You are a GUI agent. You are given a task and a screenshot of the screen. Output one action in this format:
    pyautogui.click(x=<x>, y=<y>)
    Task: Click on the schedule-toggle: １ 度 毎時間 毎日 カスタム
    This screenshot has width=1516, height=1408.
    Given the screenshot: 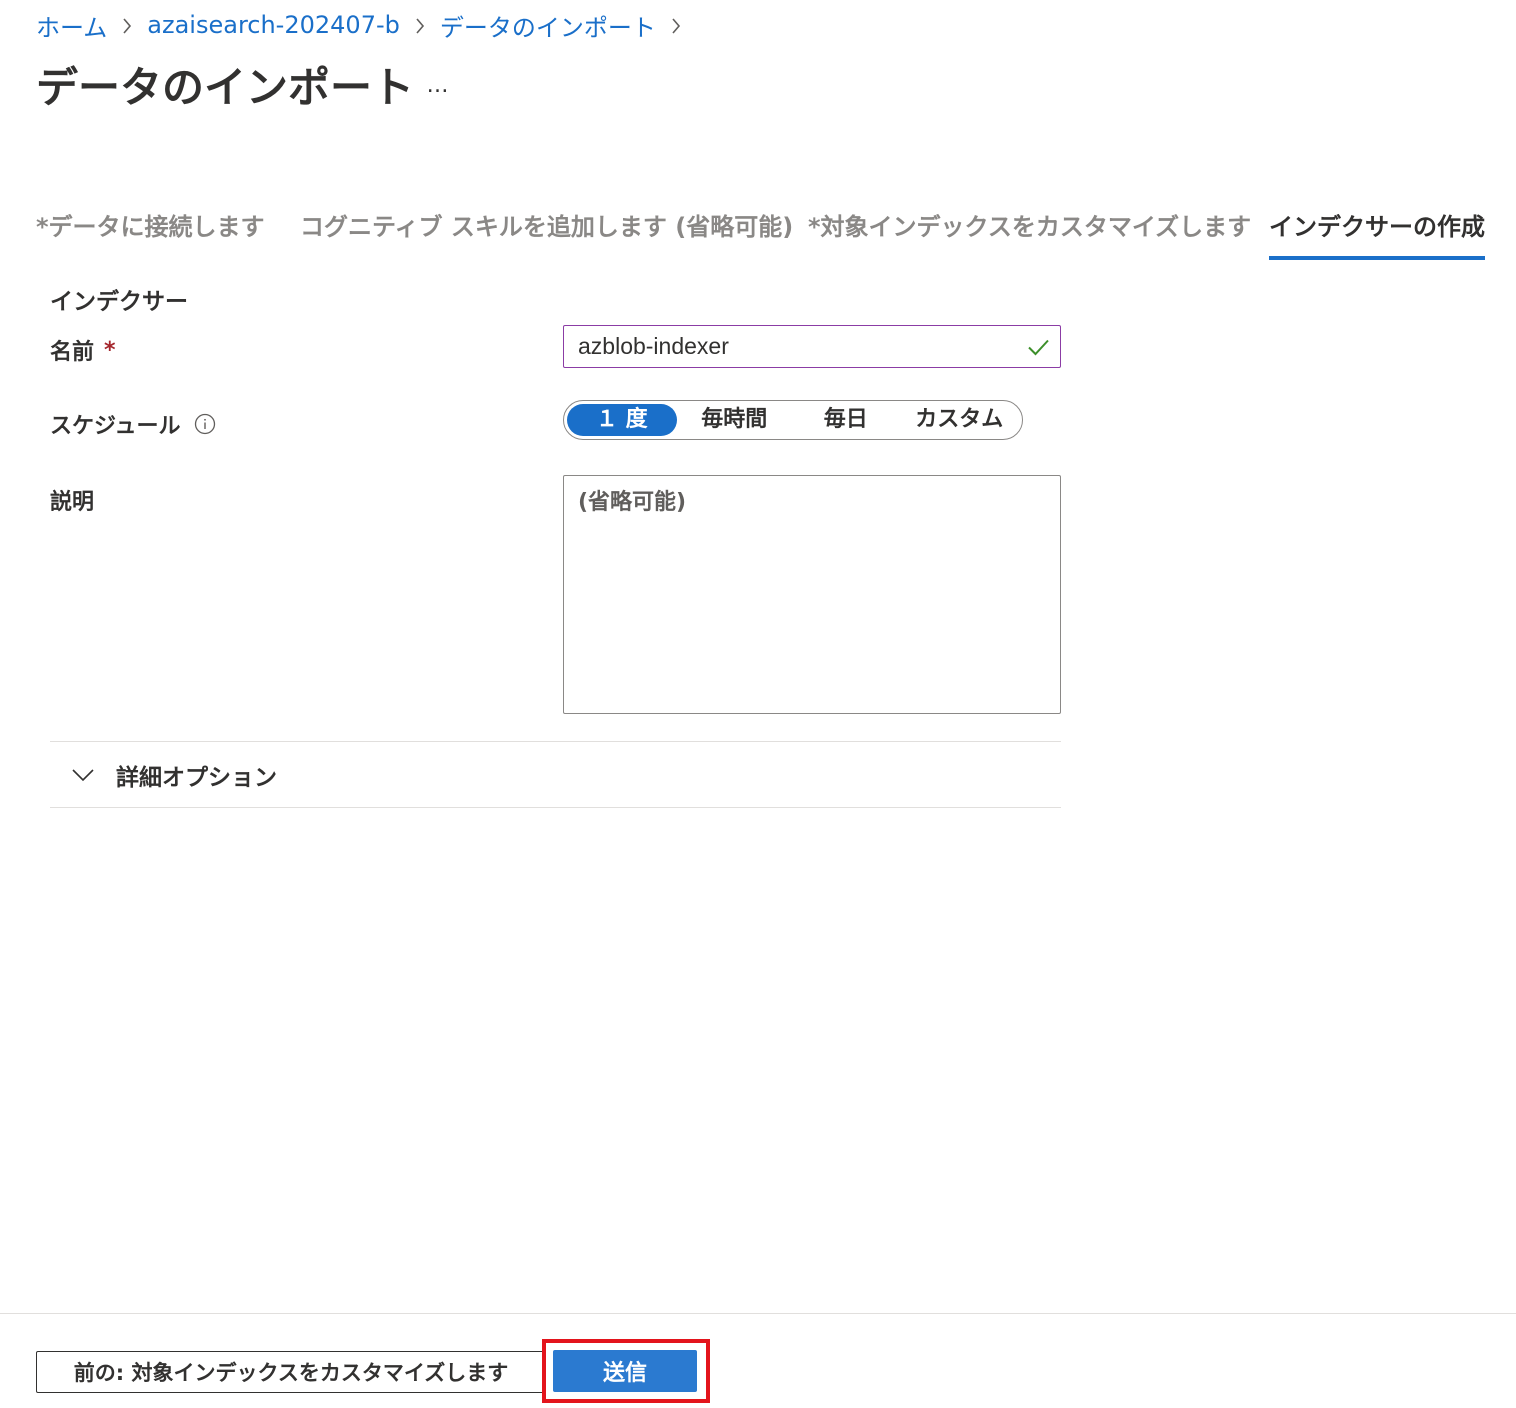 What is the action you would take?
    pyautogui.click(x=793, y=420)
    